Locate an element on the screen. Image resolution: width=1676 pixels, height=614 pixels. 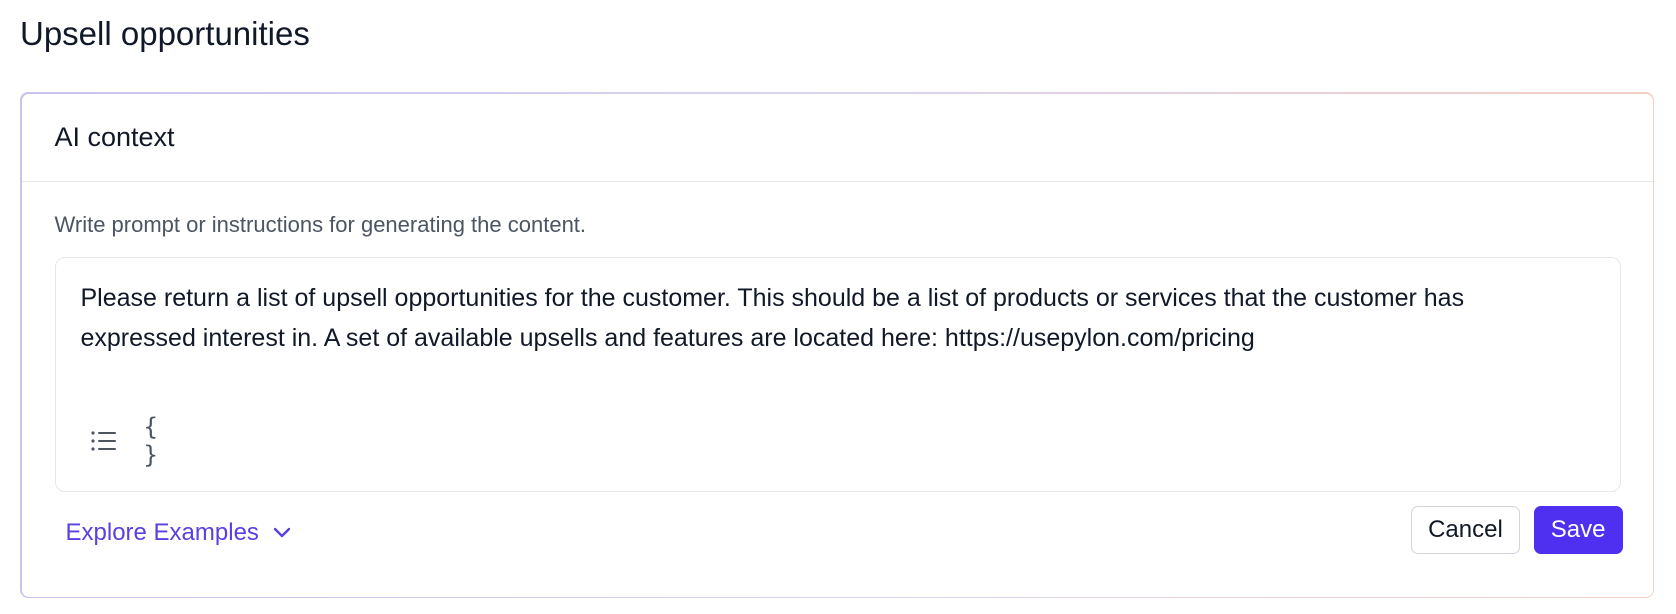
explore-examples-label: Explore Examples is located at coordinates (162, 532).